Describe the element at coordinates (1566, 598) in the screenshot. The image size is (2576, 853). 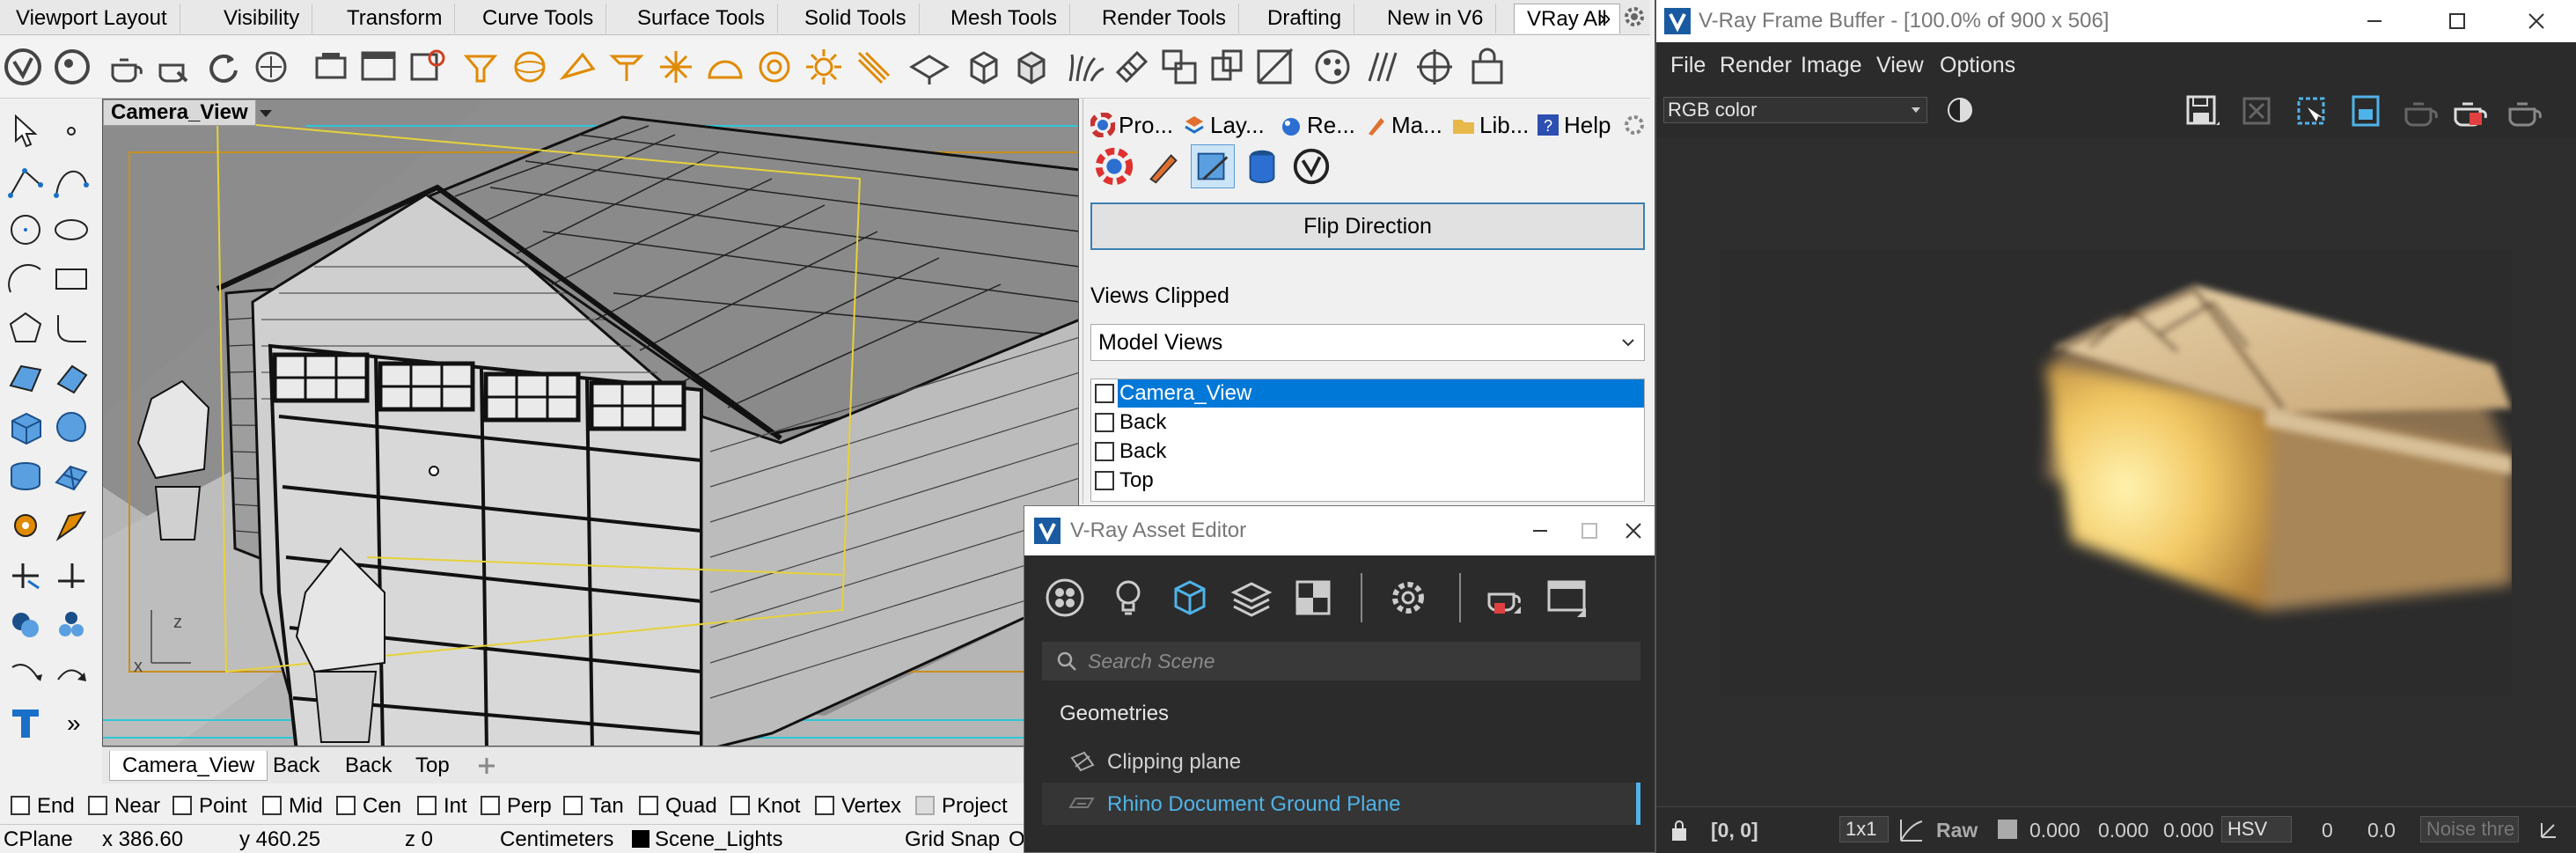
I see `frame-buffer-window-icon` at that location.